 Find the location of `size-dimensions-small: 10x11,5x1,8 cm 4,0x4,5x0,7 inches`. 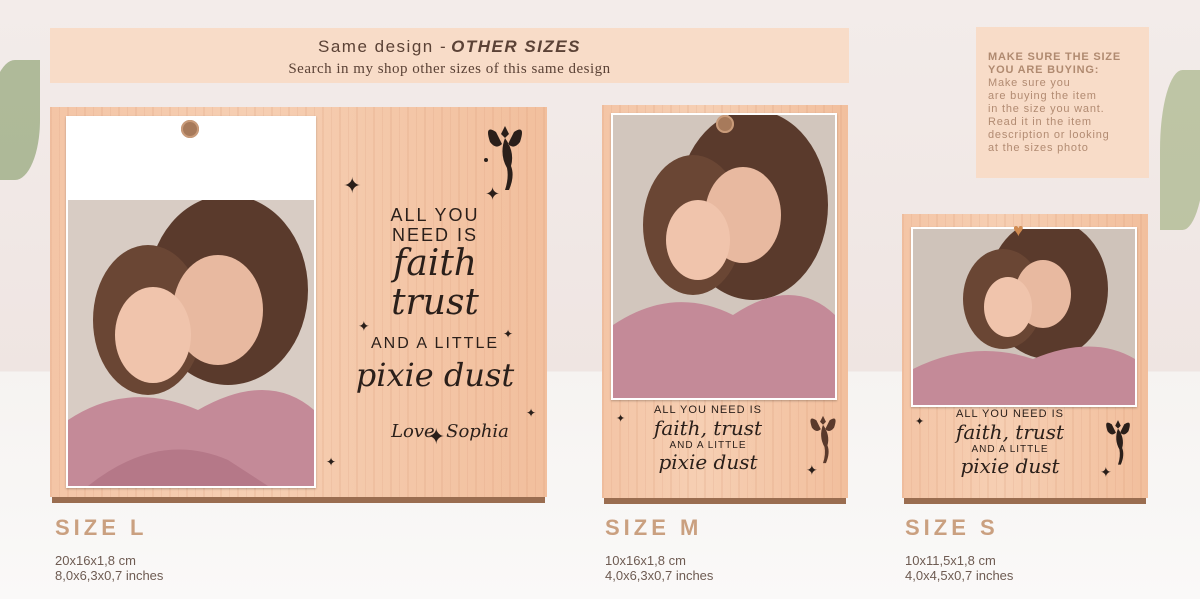

size-dimensions-small: 10x11,5x1,8 cm 4,0x4,5x0,7 inches is located at coordinates (959, 568).